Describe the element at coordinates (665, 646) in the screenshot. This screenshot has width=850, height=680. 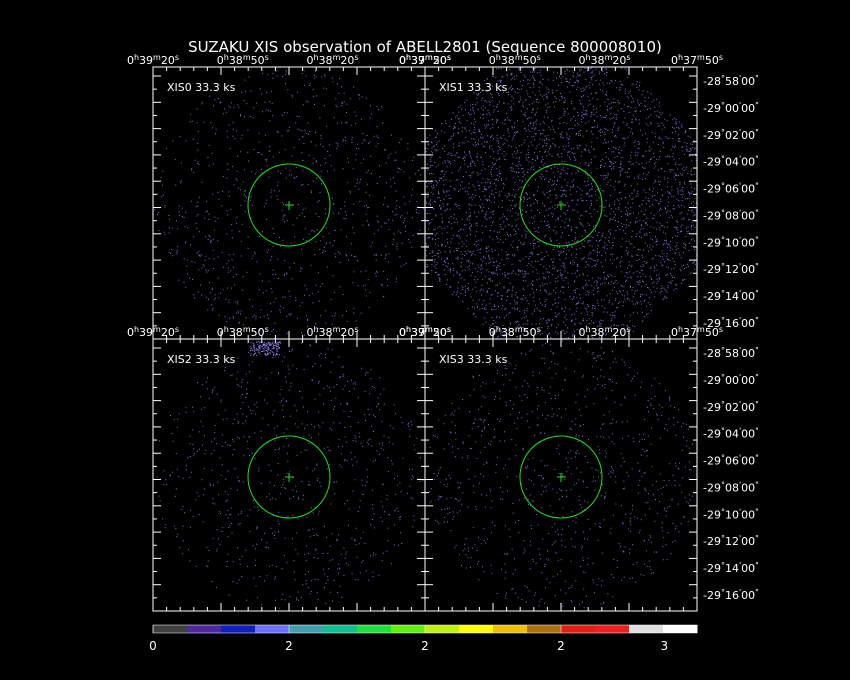
I see `colorbar-tick-label: 3` at that location.